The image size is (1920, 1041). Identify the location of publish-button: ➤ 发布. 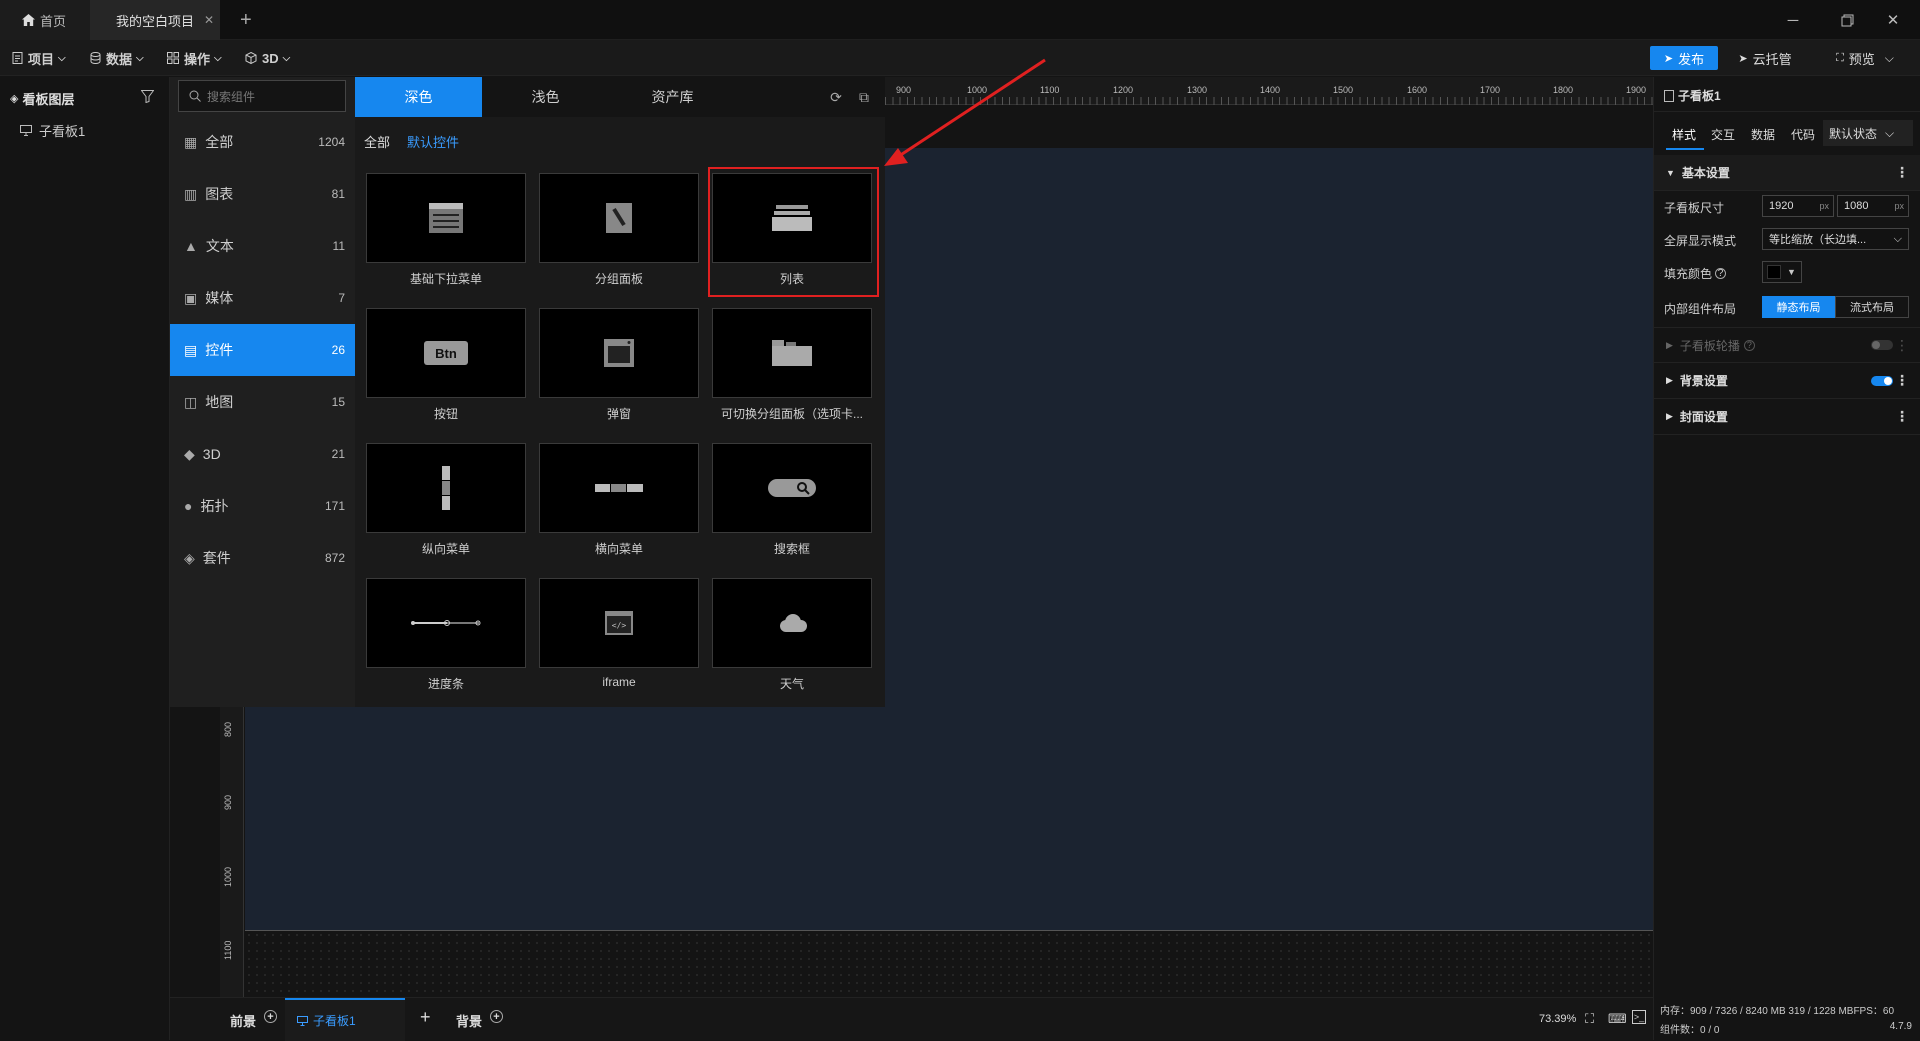
(1684, 58).